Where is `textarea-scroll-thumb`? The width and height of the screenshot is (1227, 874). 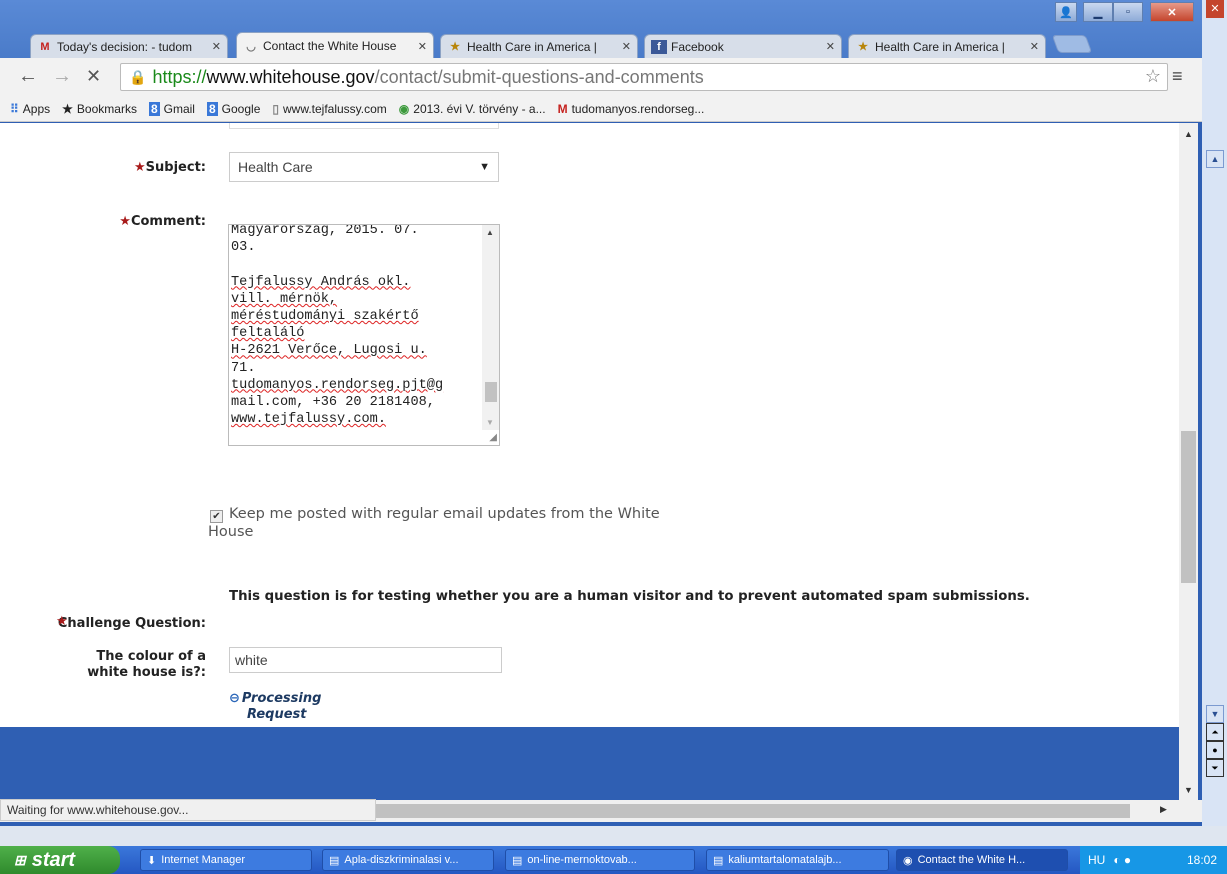
textarea-scroll-thumb is located at coordinates (491, 392).